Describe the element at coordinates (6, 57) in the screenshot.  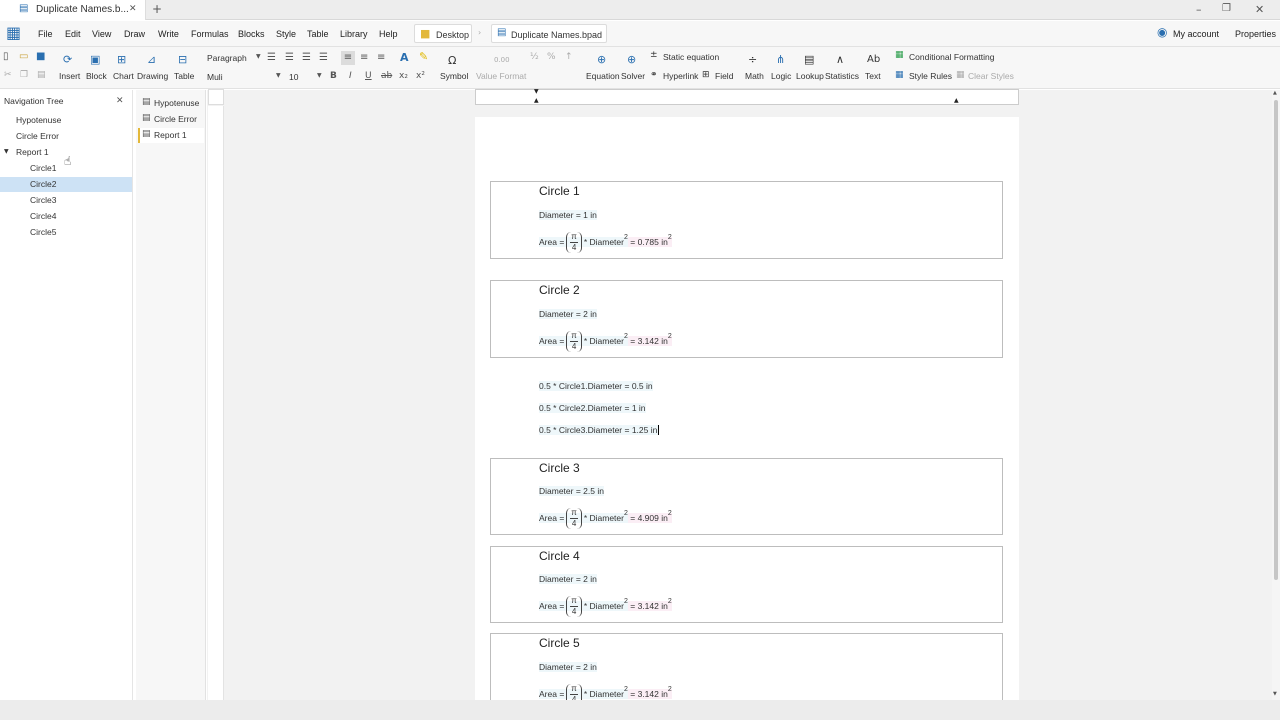
I see `new-file-icon: ▯` at that location.